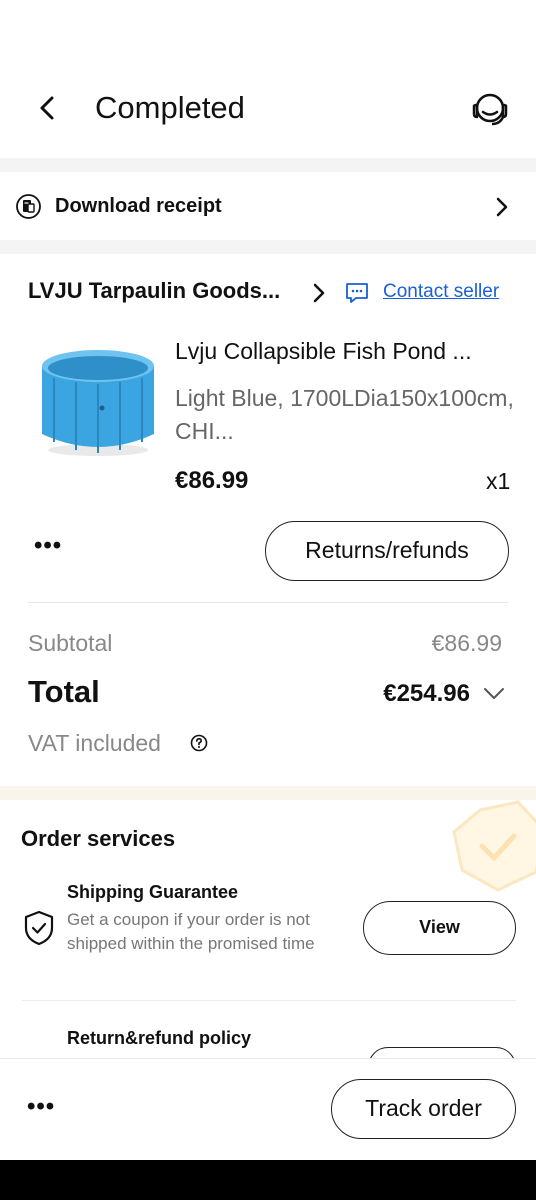 The width and height of the screenshot is (536, 1200). I want to click on returns-refunds-button: Returns/refunds, so click(387, 551).